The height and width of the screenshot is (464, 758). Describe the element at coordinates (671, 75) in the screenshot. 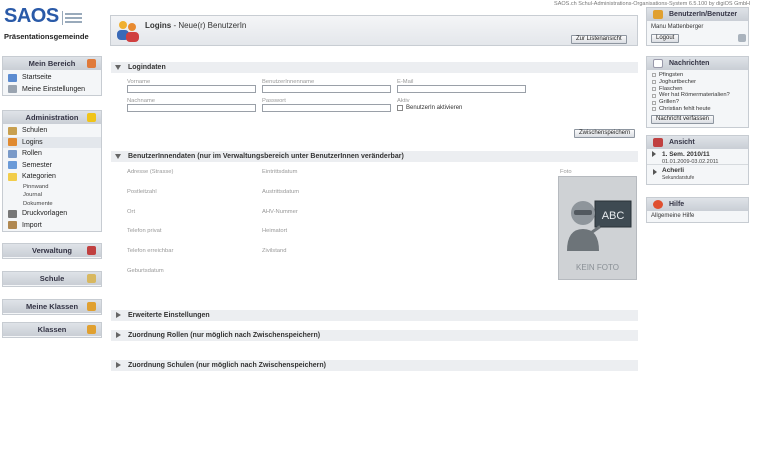

I see `message-title: Pfingsten` at that location.